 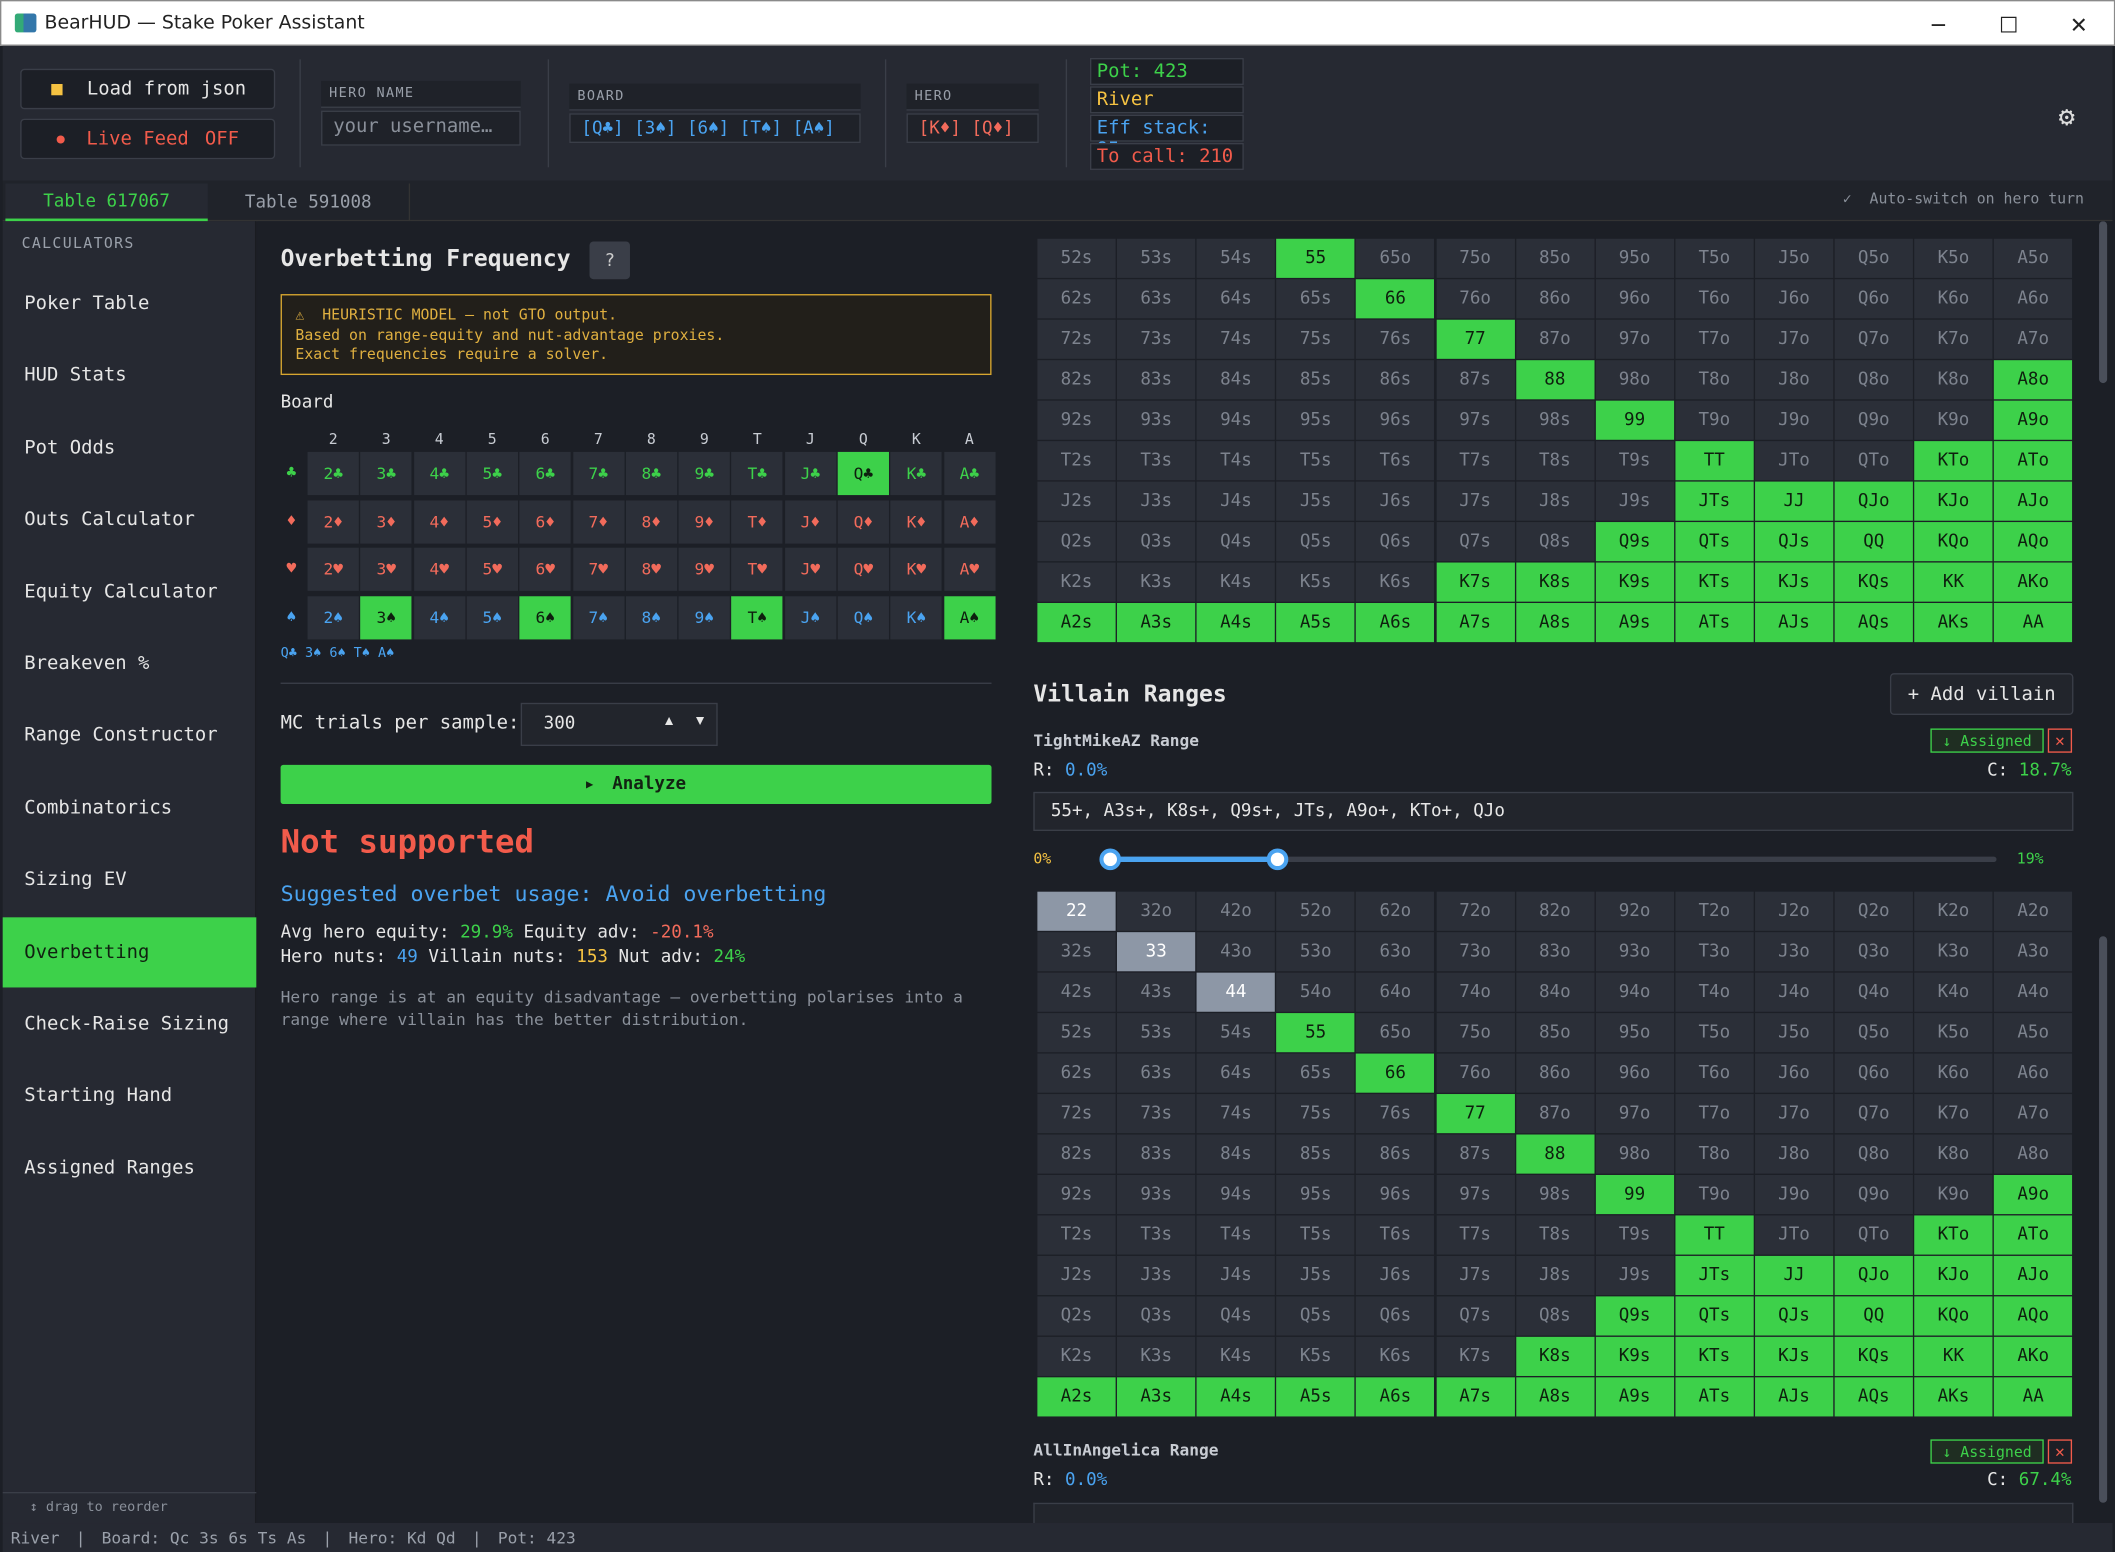 I want to click on board-card: 6♥, so click(x=545, y=569).